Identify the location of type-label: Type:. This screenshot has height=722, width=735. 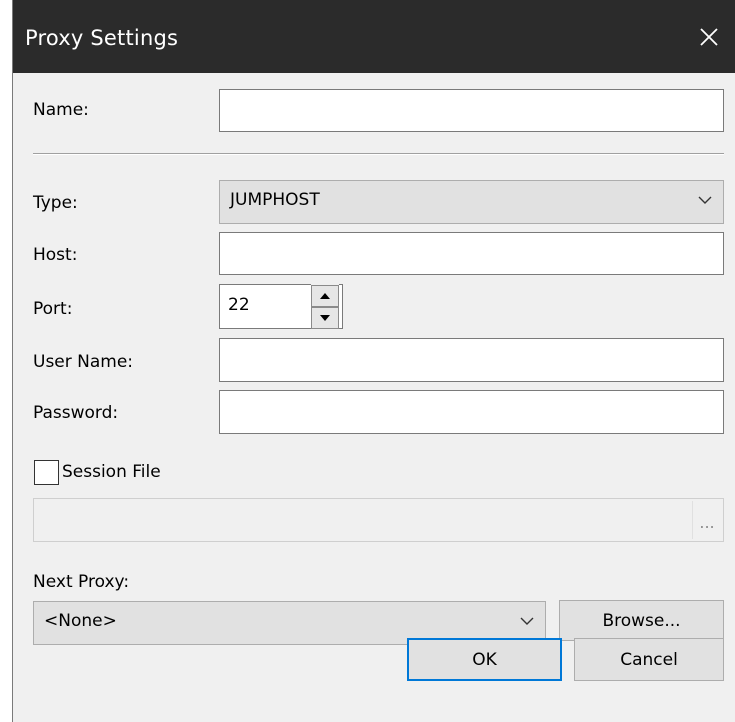
(55, 203).